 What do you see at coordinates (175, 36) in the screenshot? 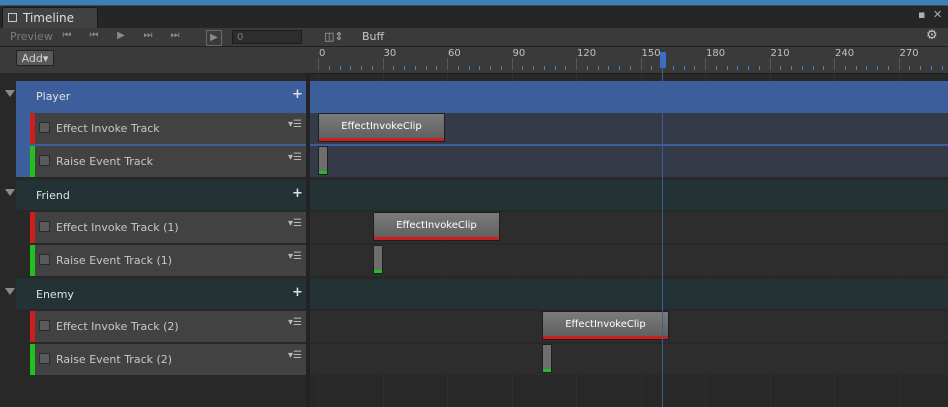
I see `goto-end-icon: ⏭` at bounding box center [175, 36].